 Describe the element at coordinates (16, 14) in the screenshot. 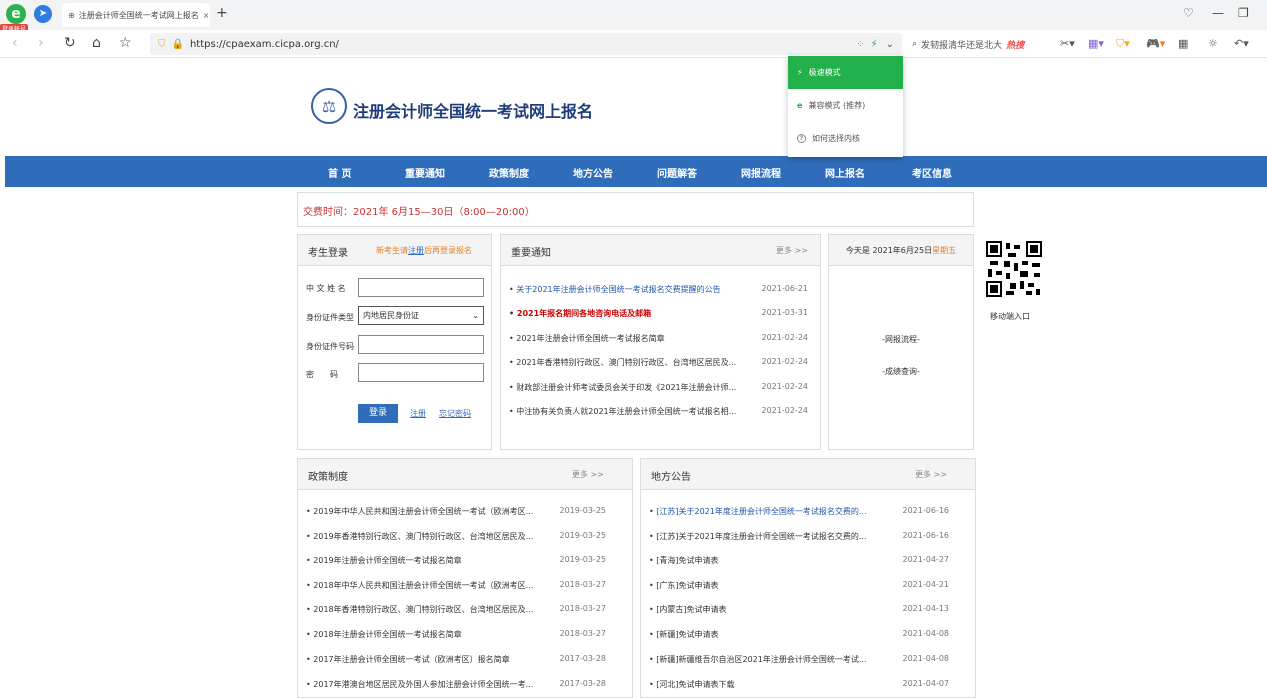

I see `browser-logo-icon: e` at that location.